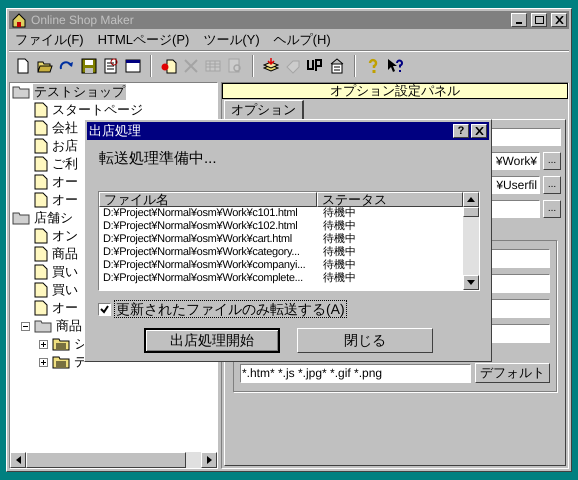 The width and height of the screenshot is (578, 480). Describe the element at coordinates (337, 66) in the screenshot. I see `properties-icon` at that location.